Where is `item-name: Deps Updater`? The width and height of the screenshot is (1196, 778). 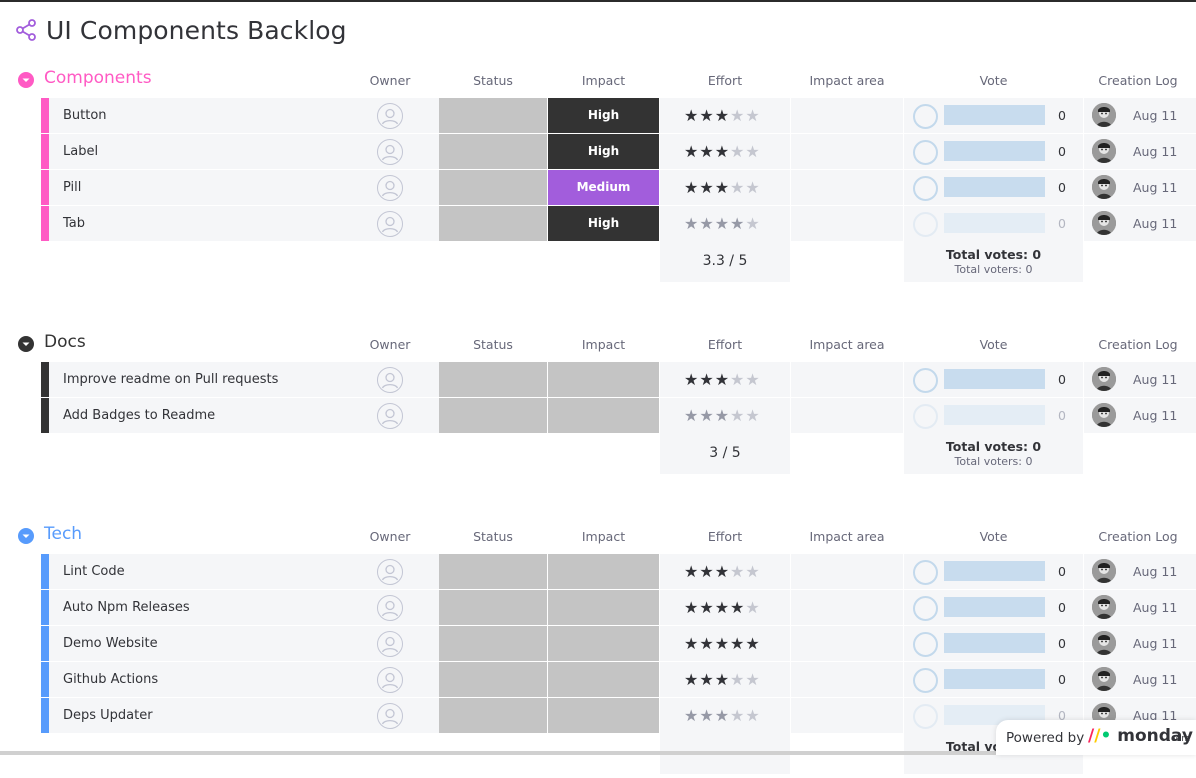
item-name: Deps Updater is located at coordinates (108, 715).